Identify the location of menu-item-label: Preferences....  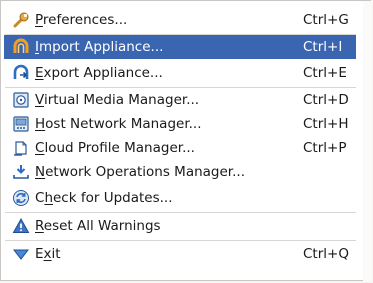
(81, 20).